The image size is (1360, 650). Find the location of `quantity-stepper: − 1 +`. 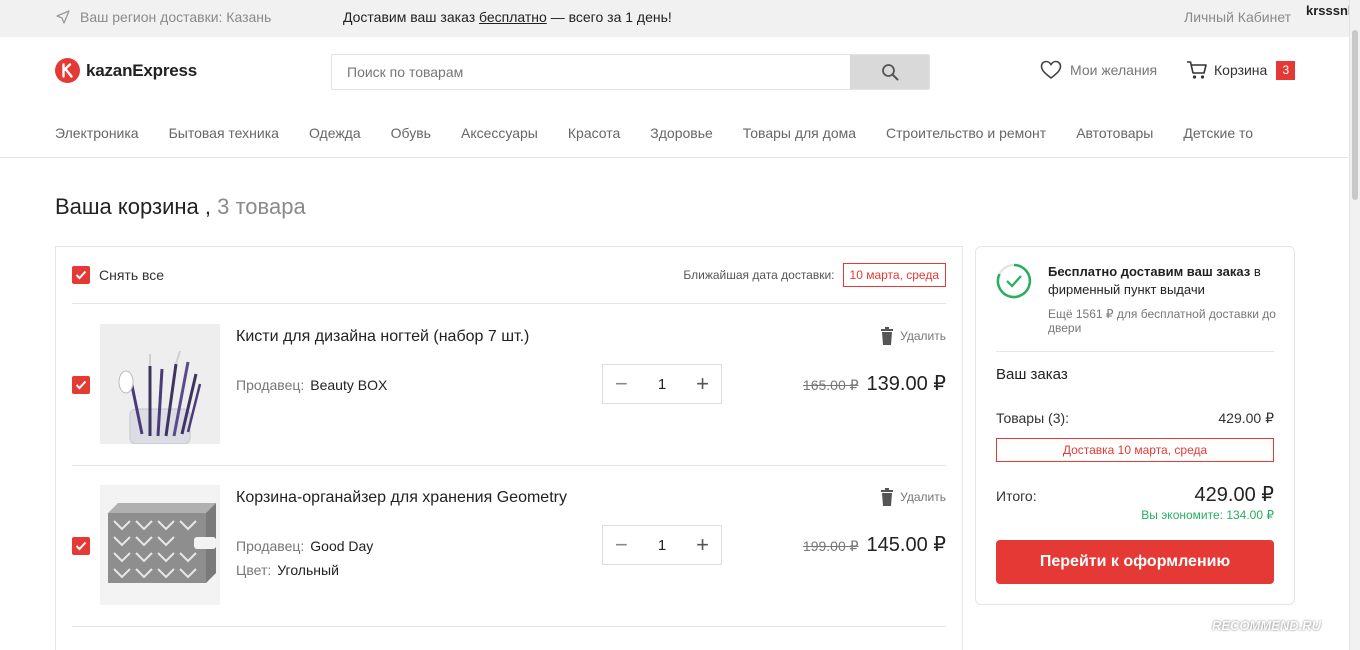

quantity-stepper: − 1 + is located at coordinates (662, 384).